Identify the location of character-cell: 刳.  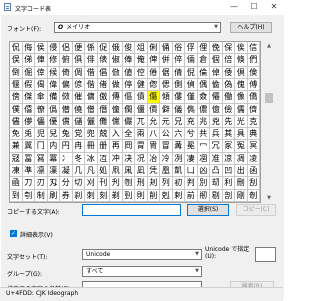
(28, 195).